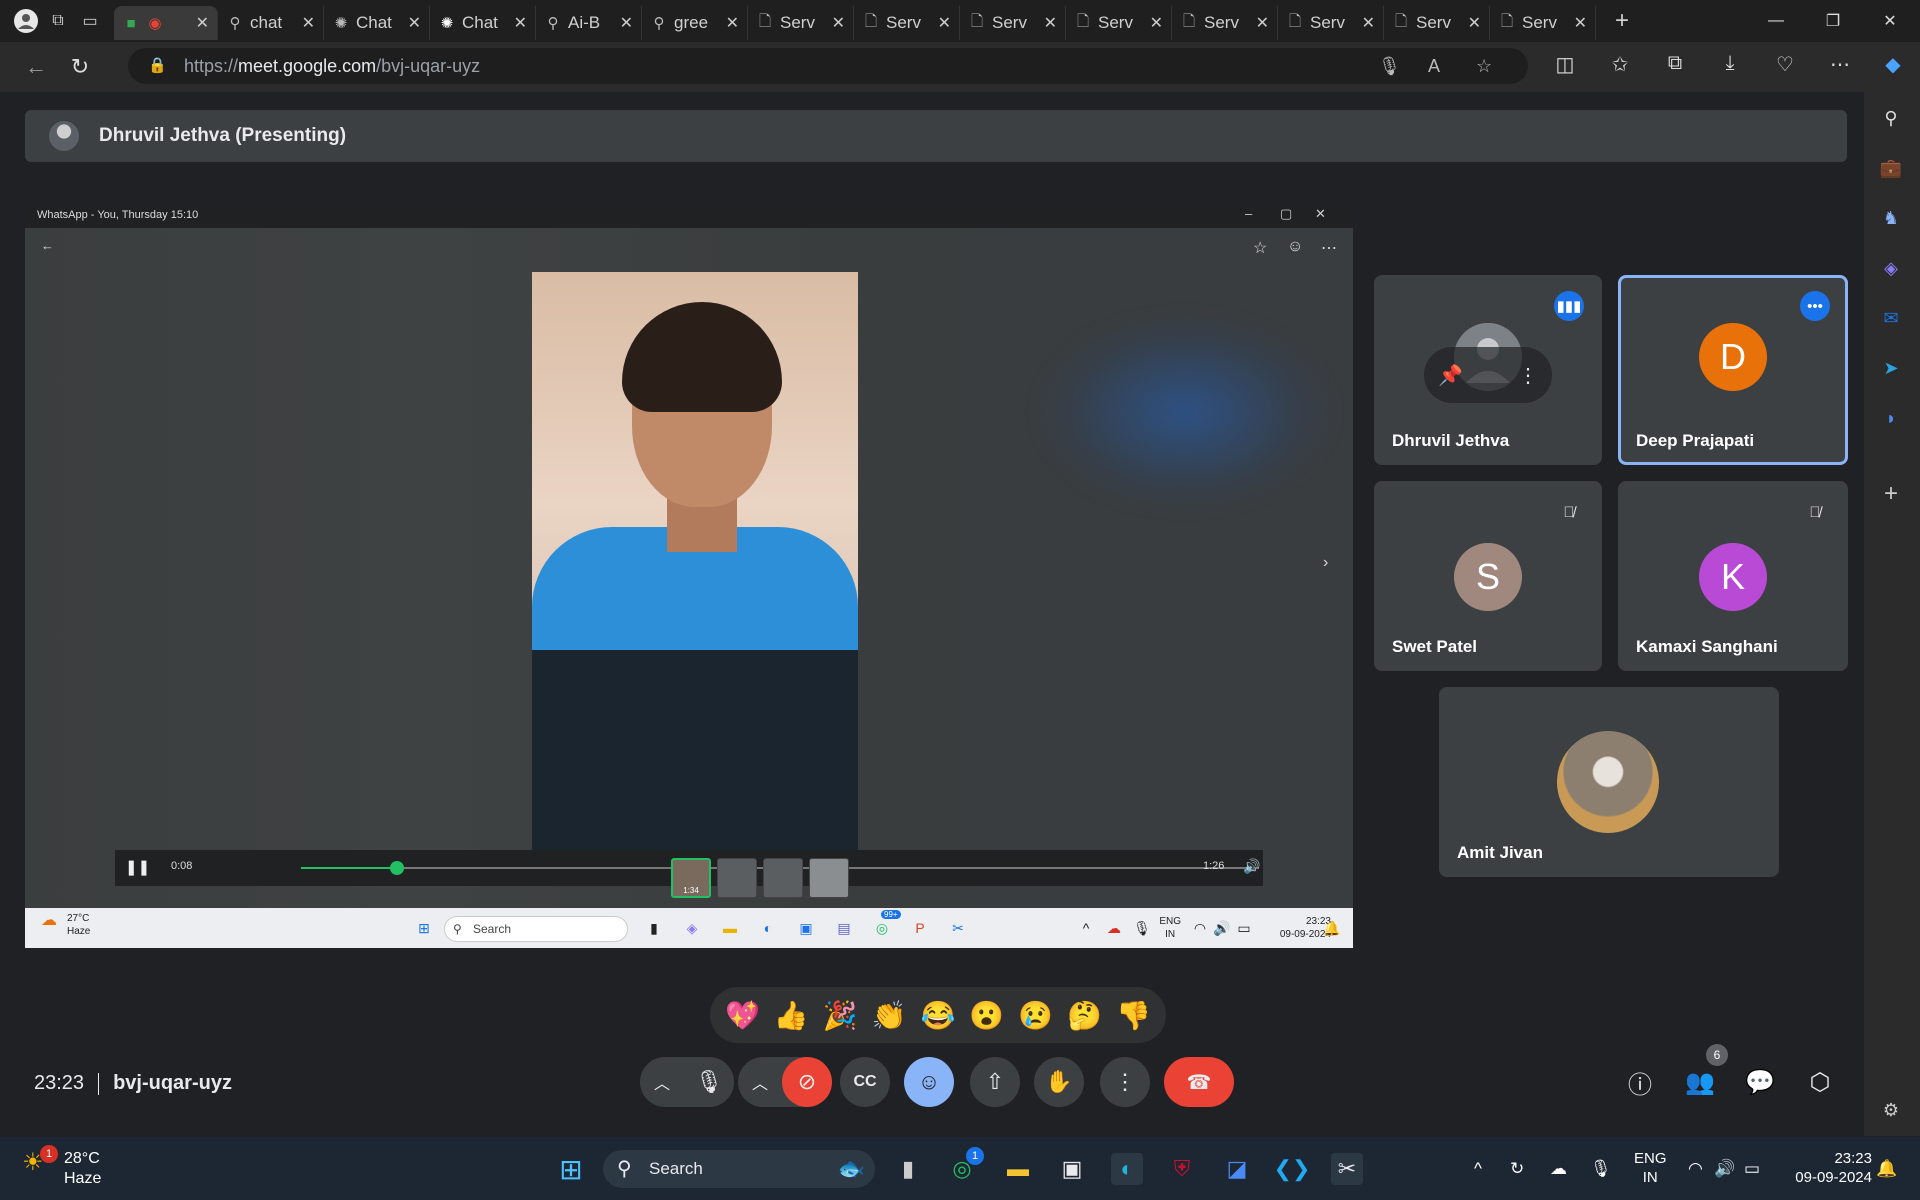  I want to click on reaction-heart: 💖, so click(742, 1015).